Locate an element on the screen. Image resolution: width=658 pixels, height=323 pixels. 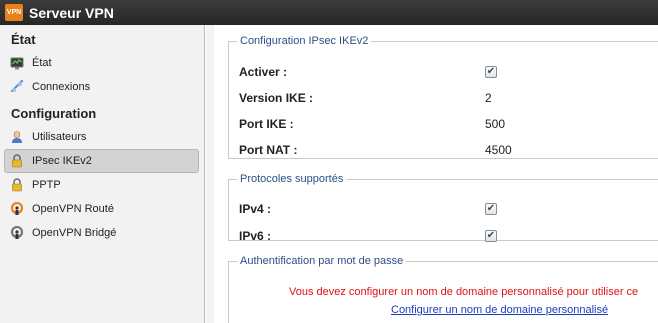
ike-port-row: Port IKE : 500 is located at coordinates (448, 124).